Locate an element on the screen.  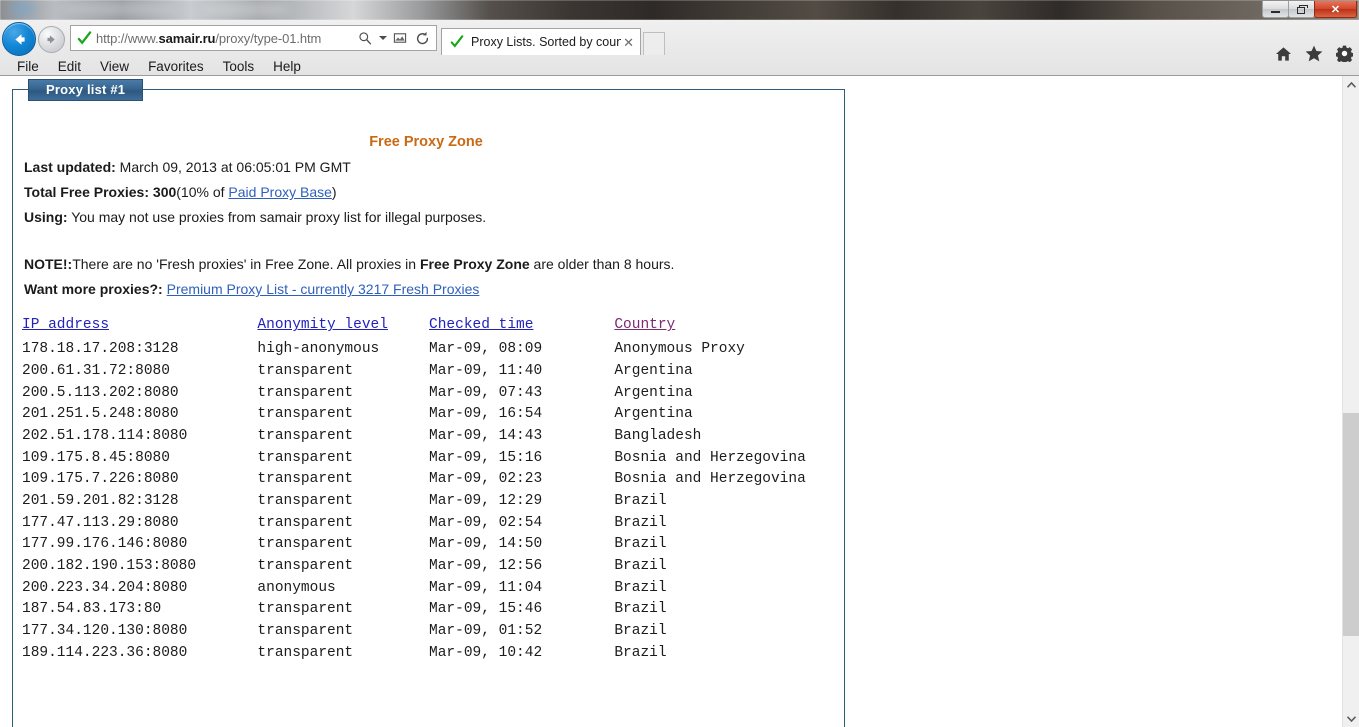
compatibility-view-icon is located at coordinates (400, 38).